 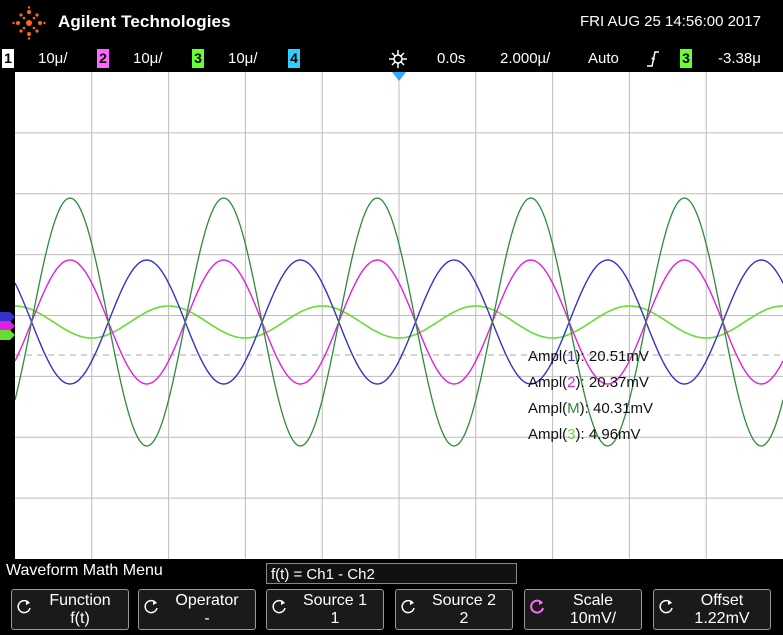 I want to click on brand-name: Agilent Technologies, so click(x=144, y=21).